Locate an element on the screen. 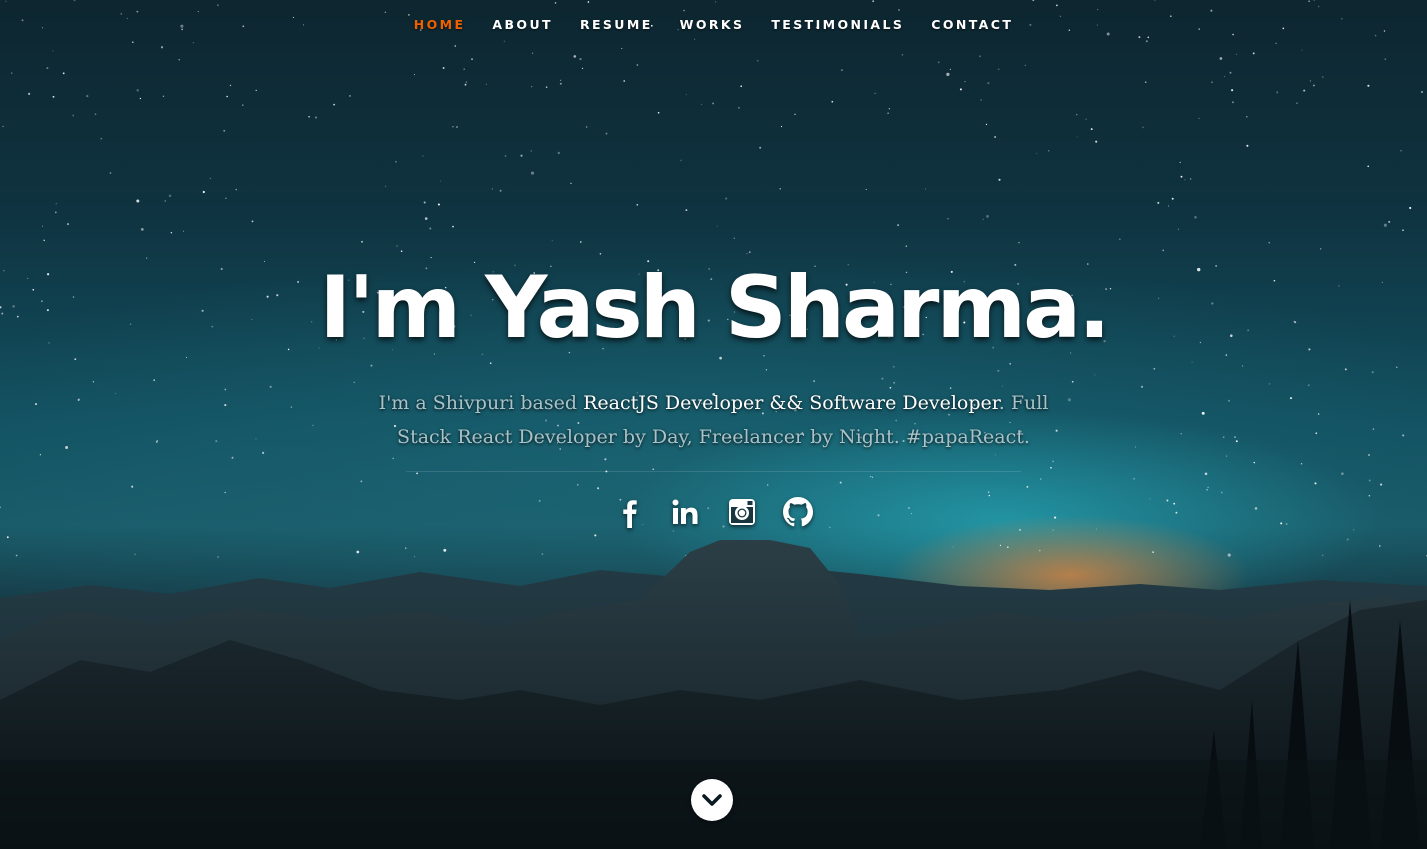 The image size is (1427, 849). chevron-down-icon is located at coordinates (712, 800).